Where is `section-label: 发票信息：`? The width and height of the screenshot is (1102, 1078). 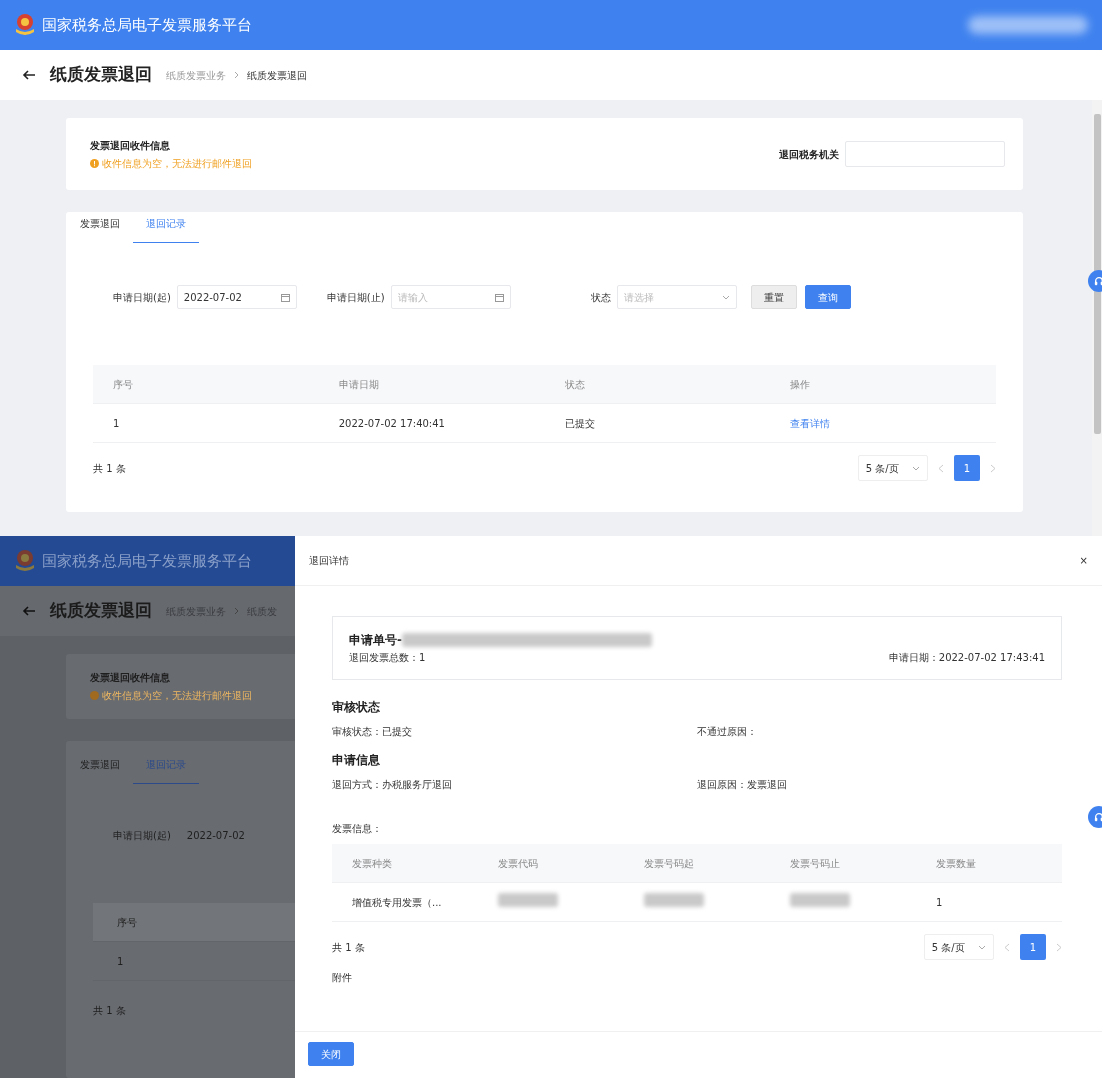 section-label: 发票信息： is located at coordinates (357, 829).